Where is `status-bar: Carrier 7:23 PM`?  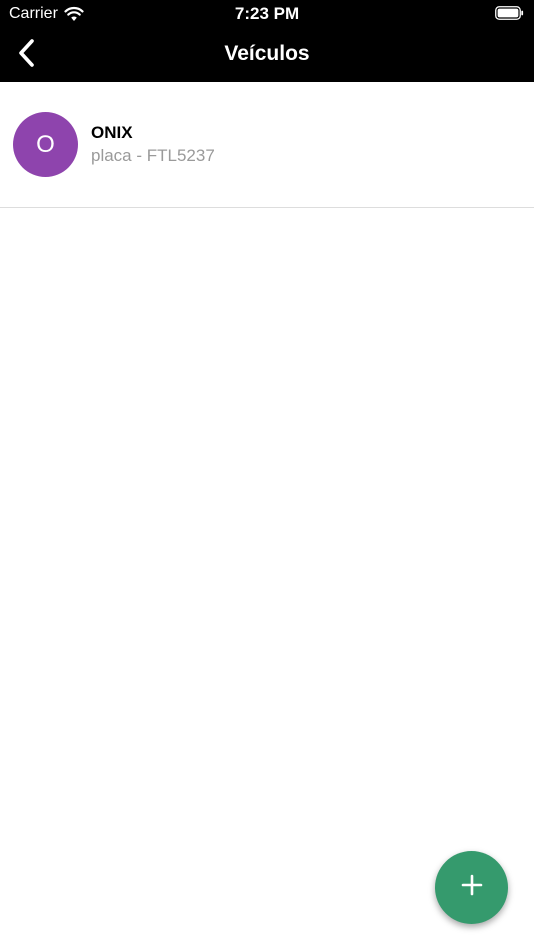
status-bar: Carrier 7:23 PM is located at coordinates (267, 14).